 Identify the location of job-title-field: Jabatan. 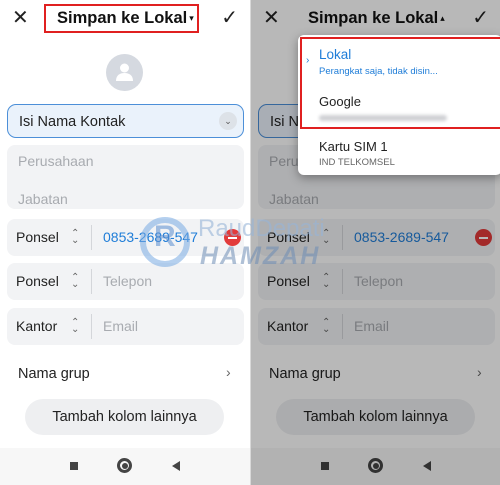
(43, 199).